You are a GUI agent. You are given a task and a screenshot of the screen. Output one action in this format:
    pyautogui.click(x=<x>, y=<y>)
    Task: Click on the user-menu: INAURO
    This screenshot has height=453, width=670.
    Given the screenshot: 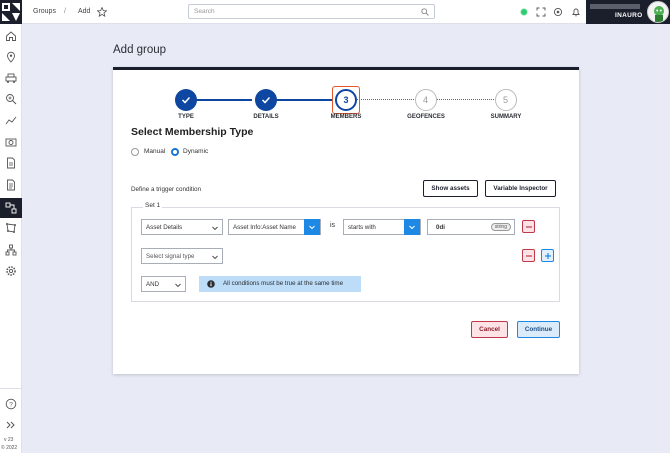 What is the action you would take?
    pyautogui.click(x=628, y=12)
    